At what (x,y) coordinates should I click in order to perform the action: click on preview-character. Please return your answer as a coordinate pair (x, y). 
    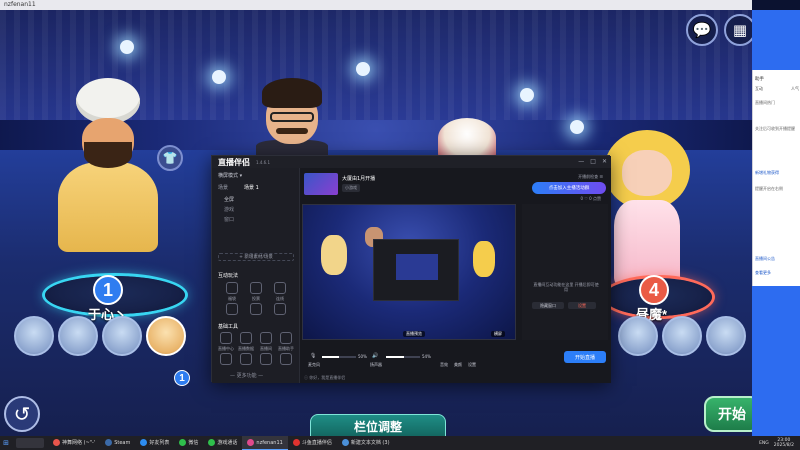
    Looking at the image, I should click on (334, 255).